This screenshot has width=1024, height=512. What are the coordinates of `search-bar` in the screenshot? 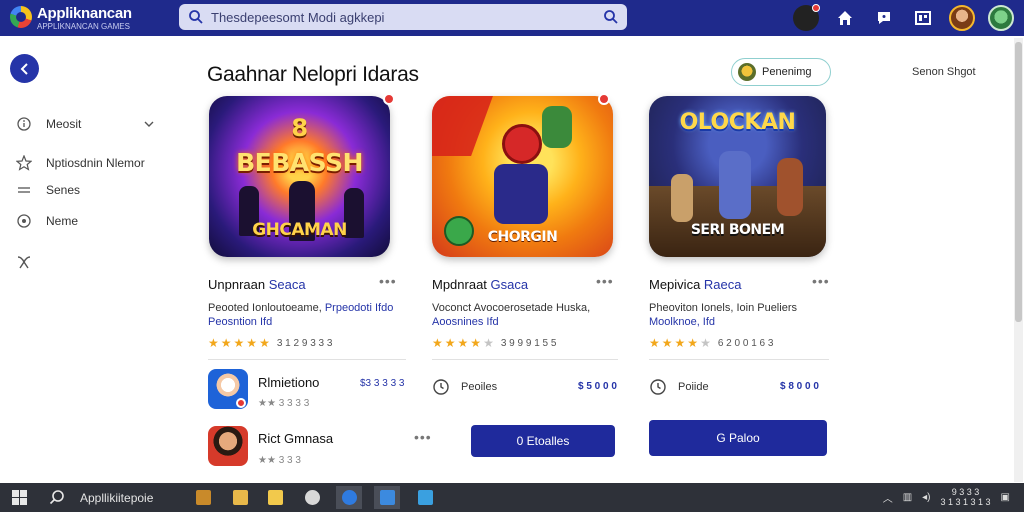 It's located at (403, 17).